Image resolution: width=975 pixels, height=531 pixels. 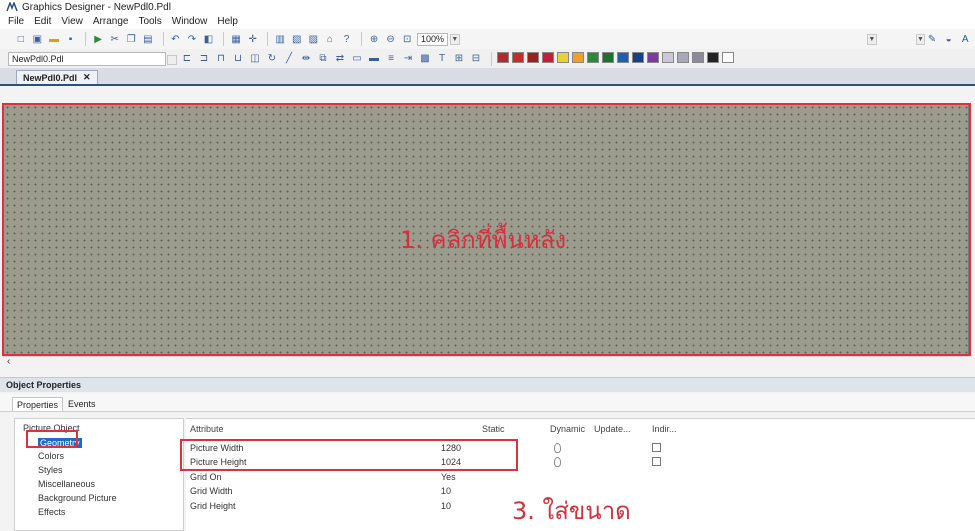 What do you see at coordinates (340, 59) in the screenshot?
I see `mirror-icon: ⇄` at bounding box center [340, 59].